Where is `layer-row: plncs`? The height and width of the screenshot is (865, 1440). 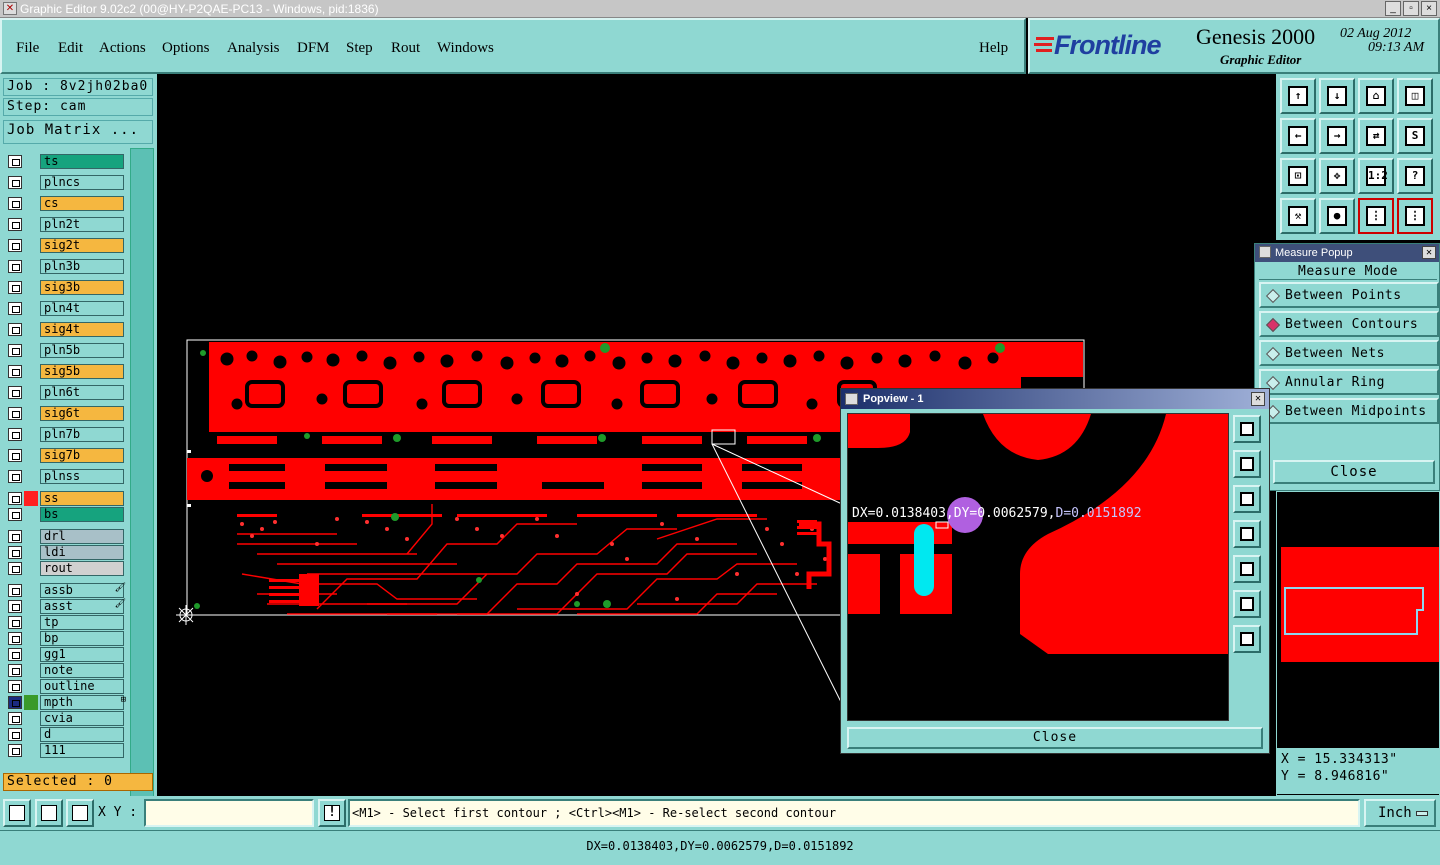 layer-row: plncs is located at coordinates (67, 182).